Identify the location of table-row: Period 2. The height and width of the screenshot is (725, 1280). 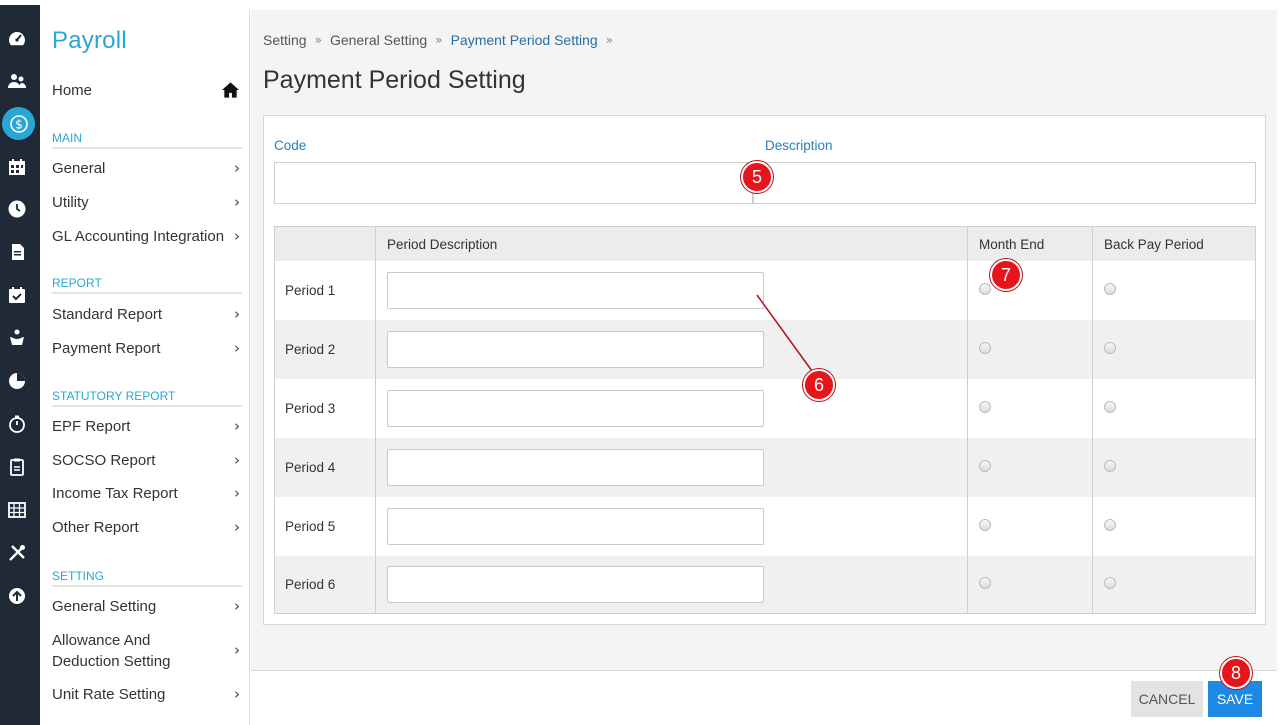
(765, 349).